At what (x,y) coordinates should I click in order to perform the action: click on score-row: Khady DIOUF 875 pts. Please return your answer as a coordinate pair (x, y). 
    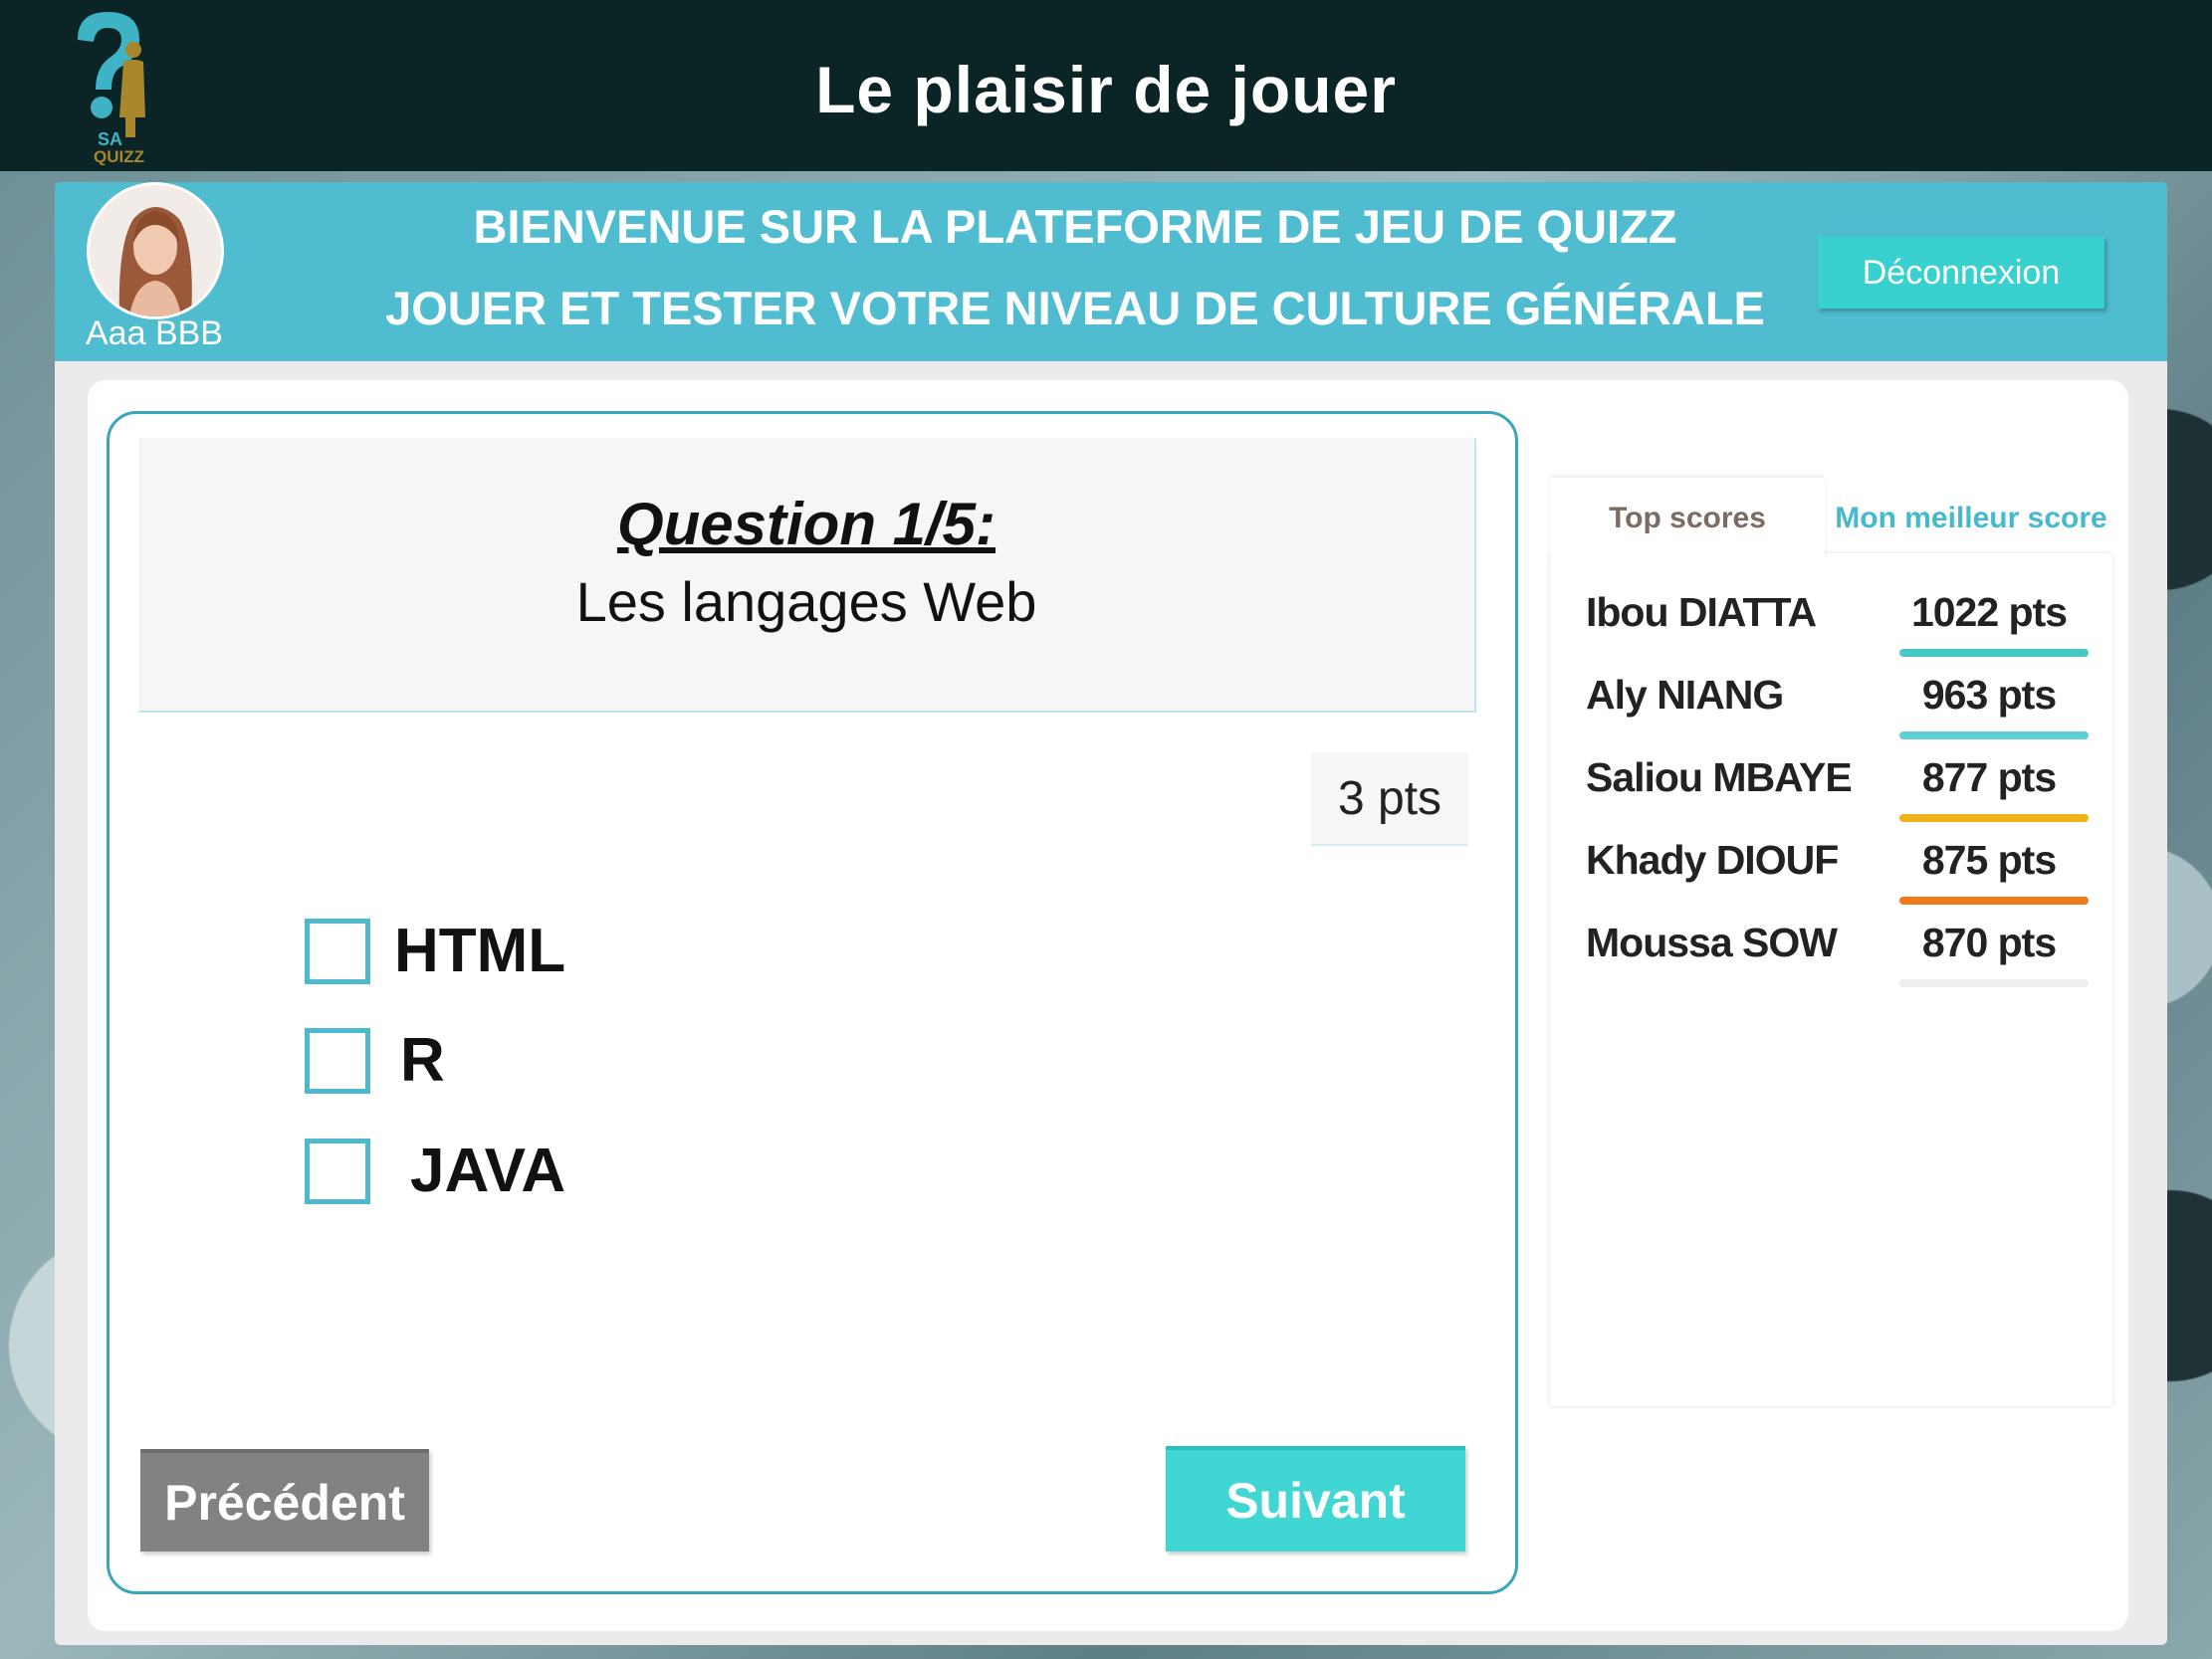
    Looking at the image, I should click on (1840, 865).